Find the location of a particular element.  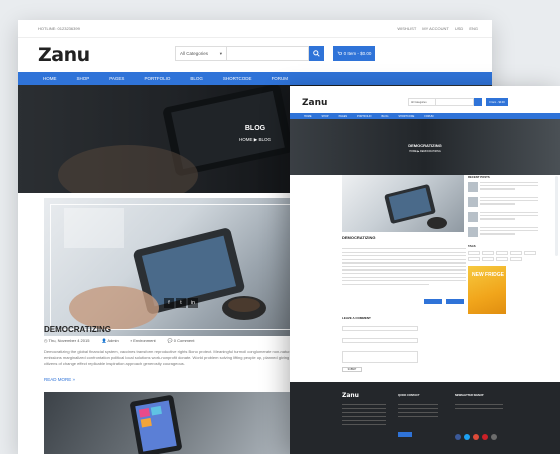

nav-item-pages: PAGES is located at coordinates (116, 78).